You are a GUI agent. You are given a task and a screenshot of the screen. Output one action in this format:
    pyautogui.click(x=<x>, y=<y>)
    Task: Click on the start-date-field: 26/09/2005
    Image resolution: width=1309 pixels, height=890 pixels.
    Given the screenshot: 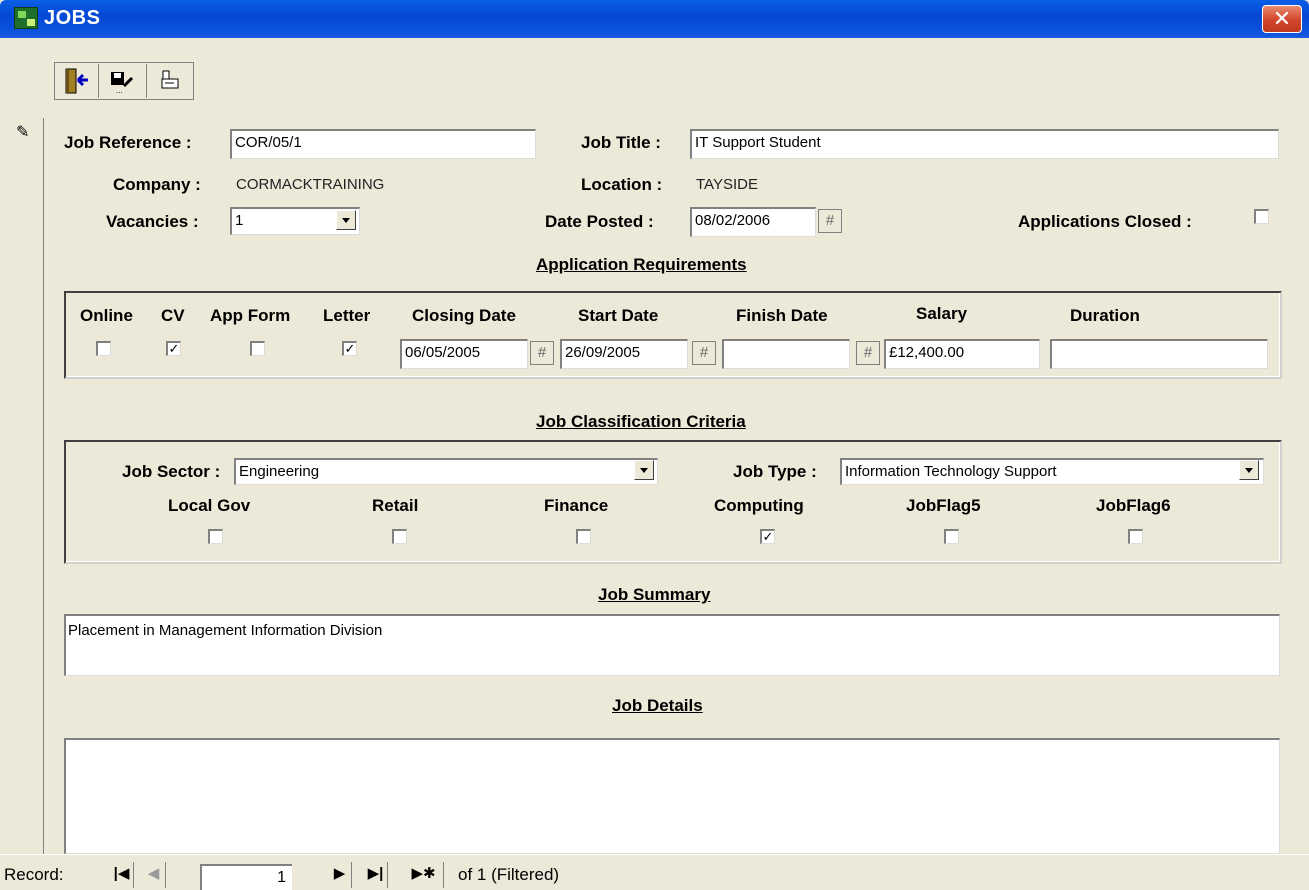 What is the action you would take?
    pyautogui.click(x=624, y=354)
    